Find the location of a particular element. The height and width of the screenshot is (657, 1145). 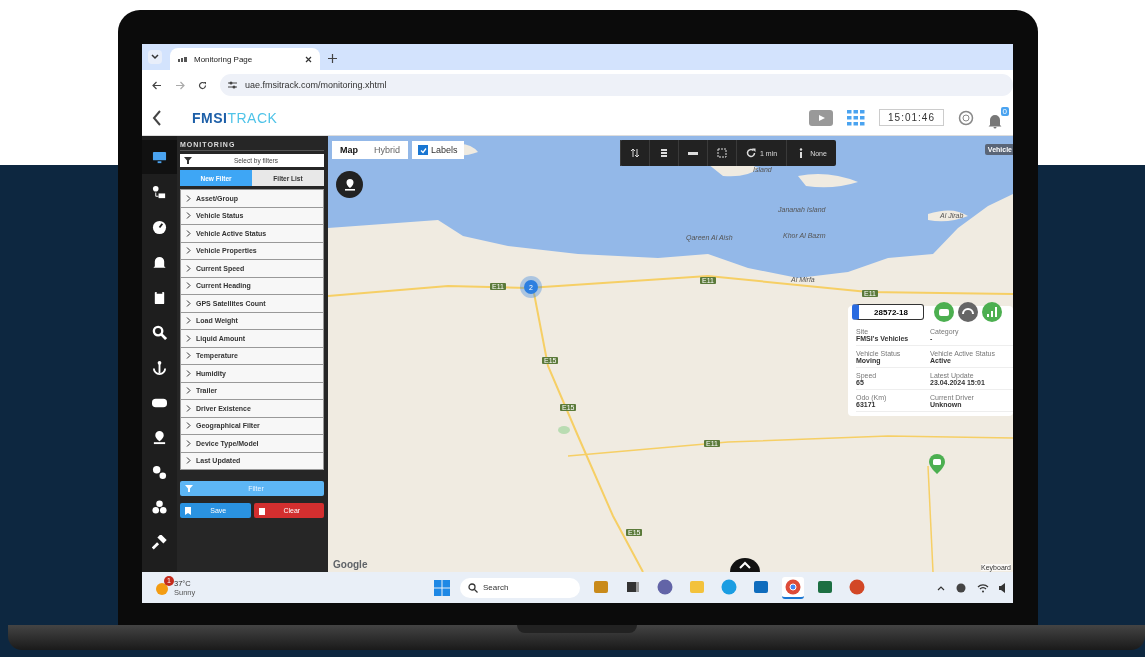

logo: FMSITRACK is located at coordinates (235, 117).